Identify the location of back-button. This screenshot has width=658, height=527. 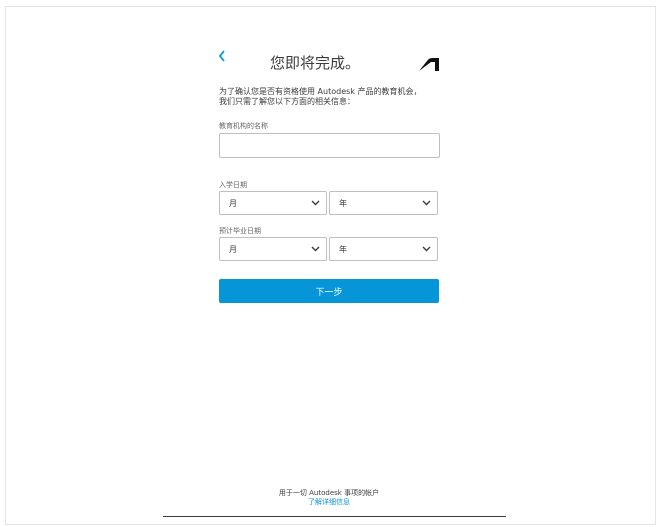
(223, 58).